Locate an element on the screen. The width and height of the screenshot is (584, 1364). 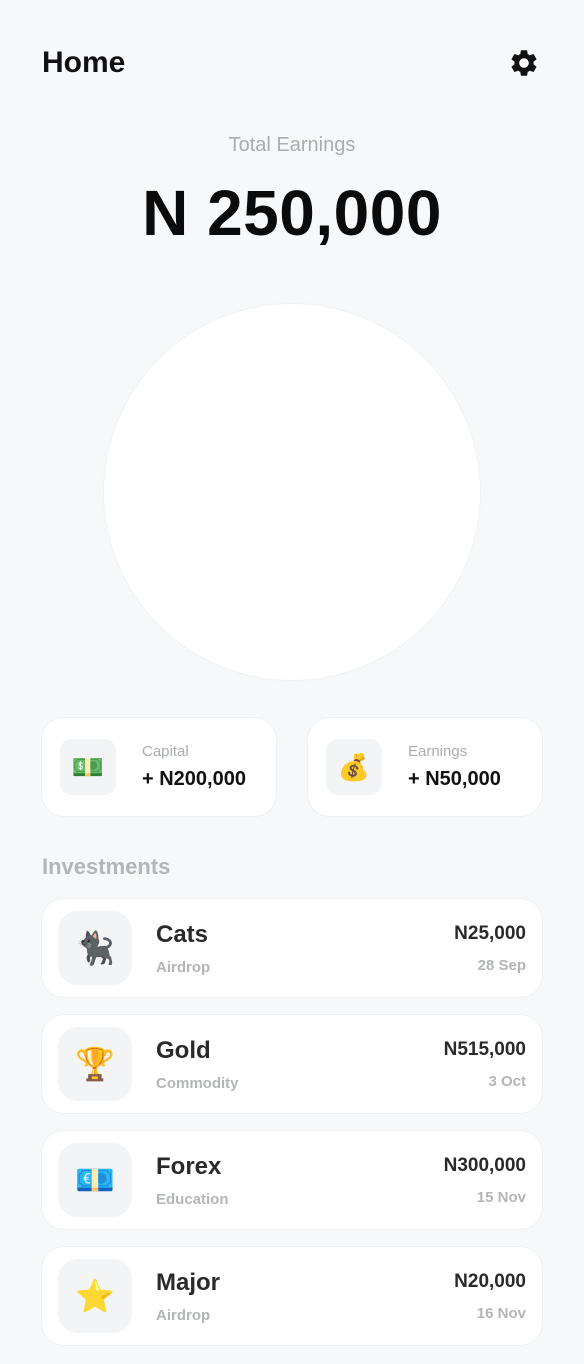
investment-amount: N515,000 is located at coordinates (484, 1049).